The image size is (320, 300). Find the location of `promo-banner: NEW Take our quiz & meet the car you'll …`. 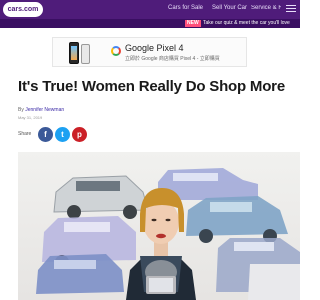

promo-banner: NEW Take our quiz & meet the car you'll … is located at coordinates (150, 23).